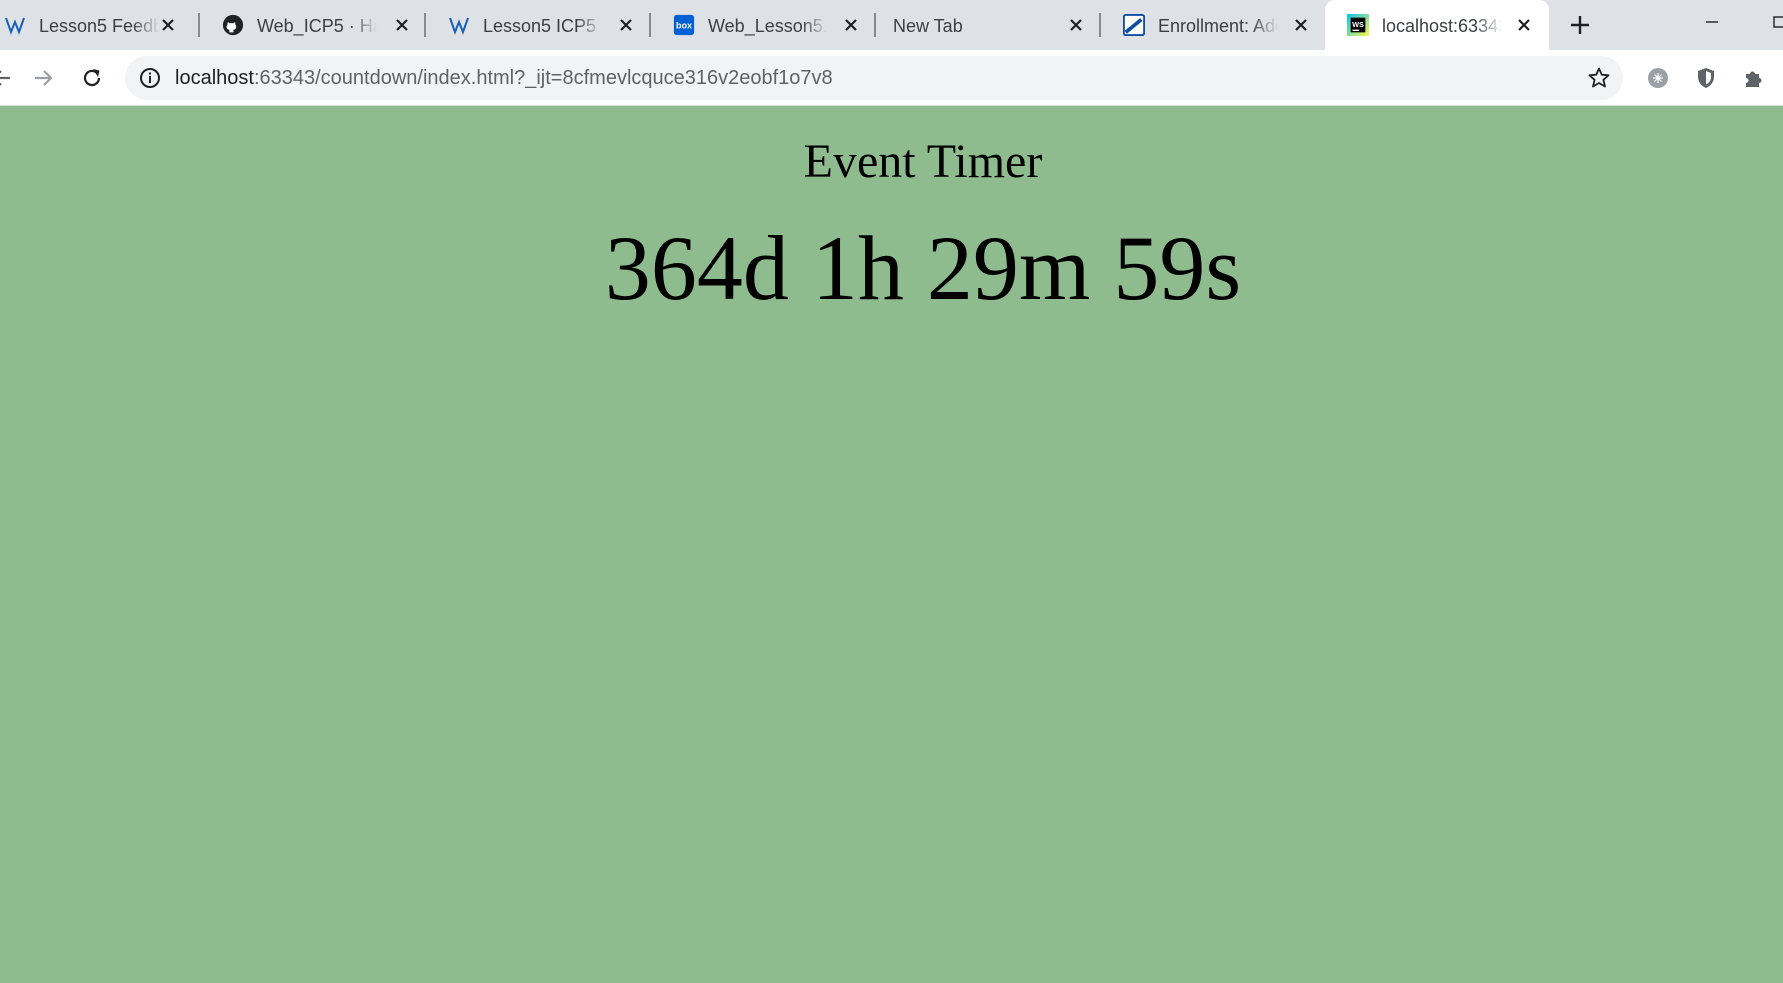  Describe the element at coordinates (928, 26) in the screenshot. I see `tab-title: New Tab` at that location.